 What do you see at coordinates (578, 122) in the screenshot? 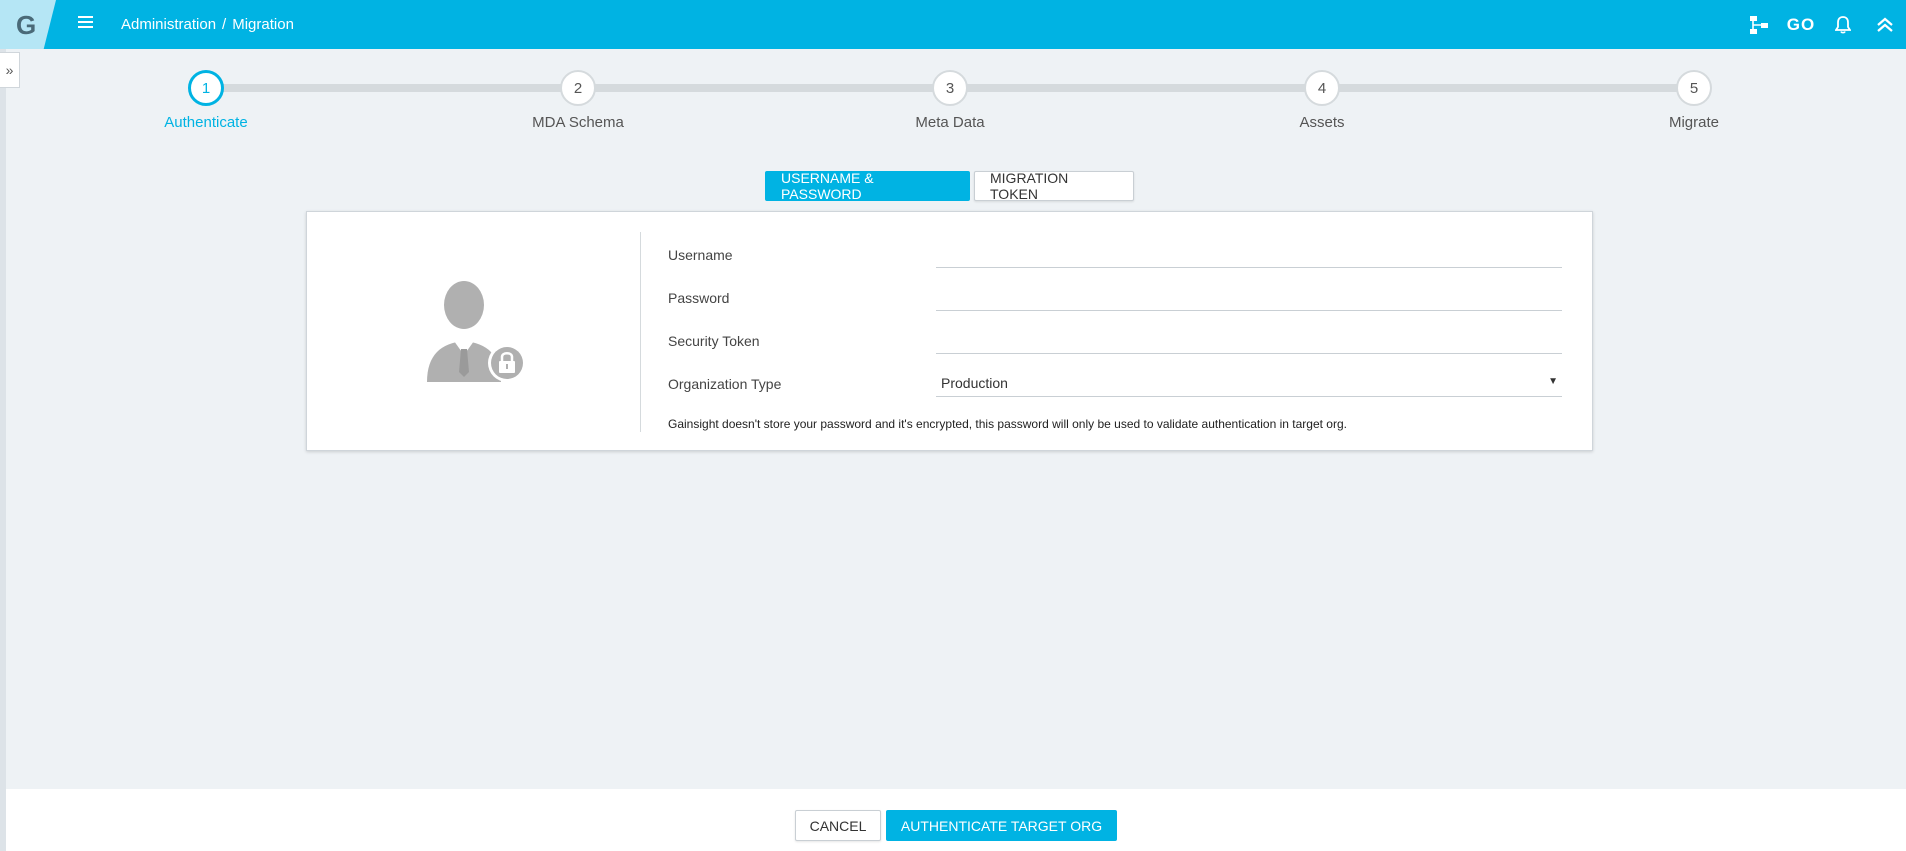
I see `step-label: MDA Schema` at bounding box center [578, 122].